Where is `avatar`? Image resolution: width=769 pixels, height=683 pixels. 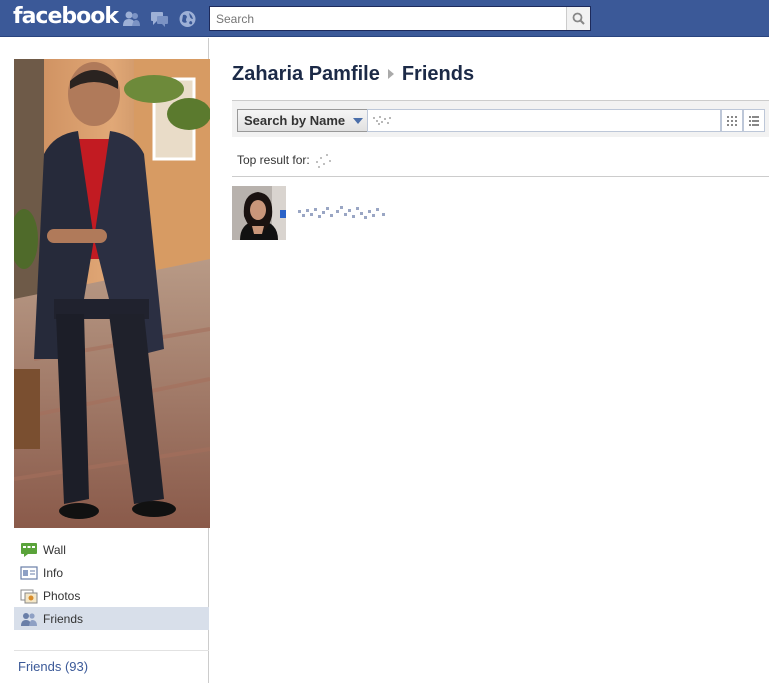
avatar is located at coordinates (259, 213).